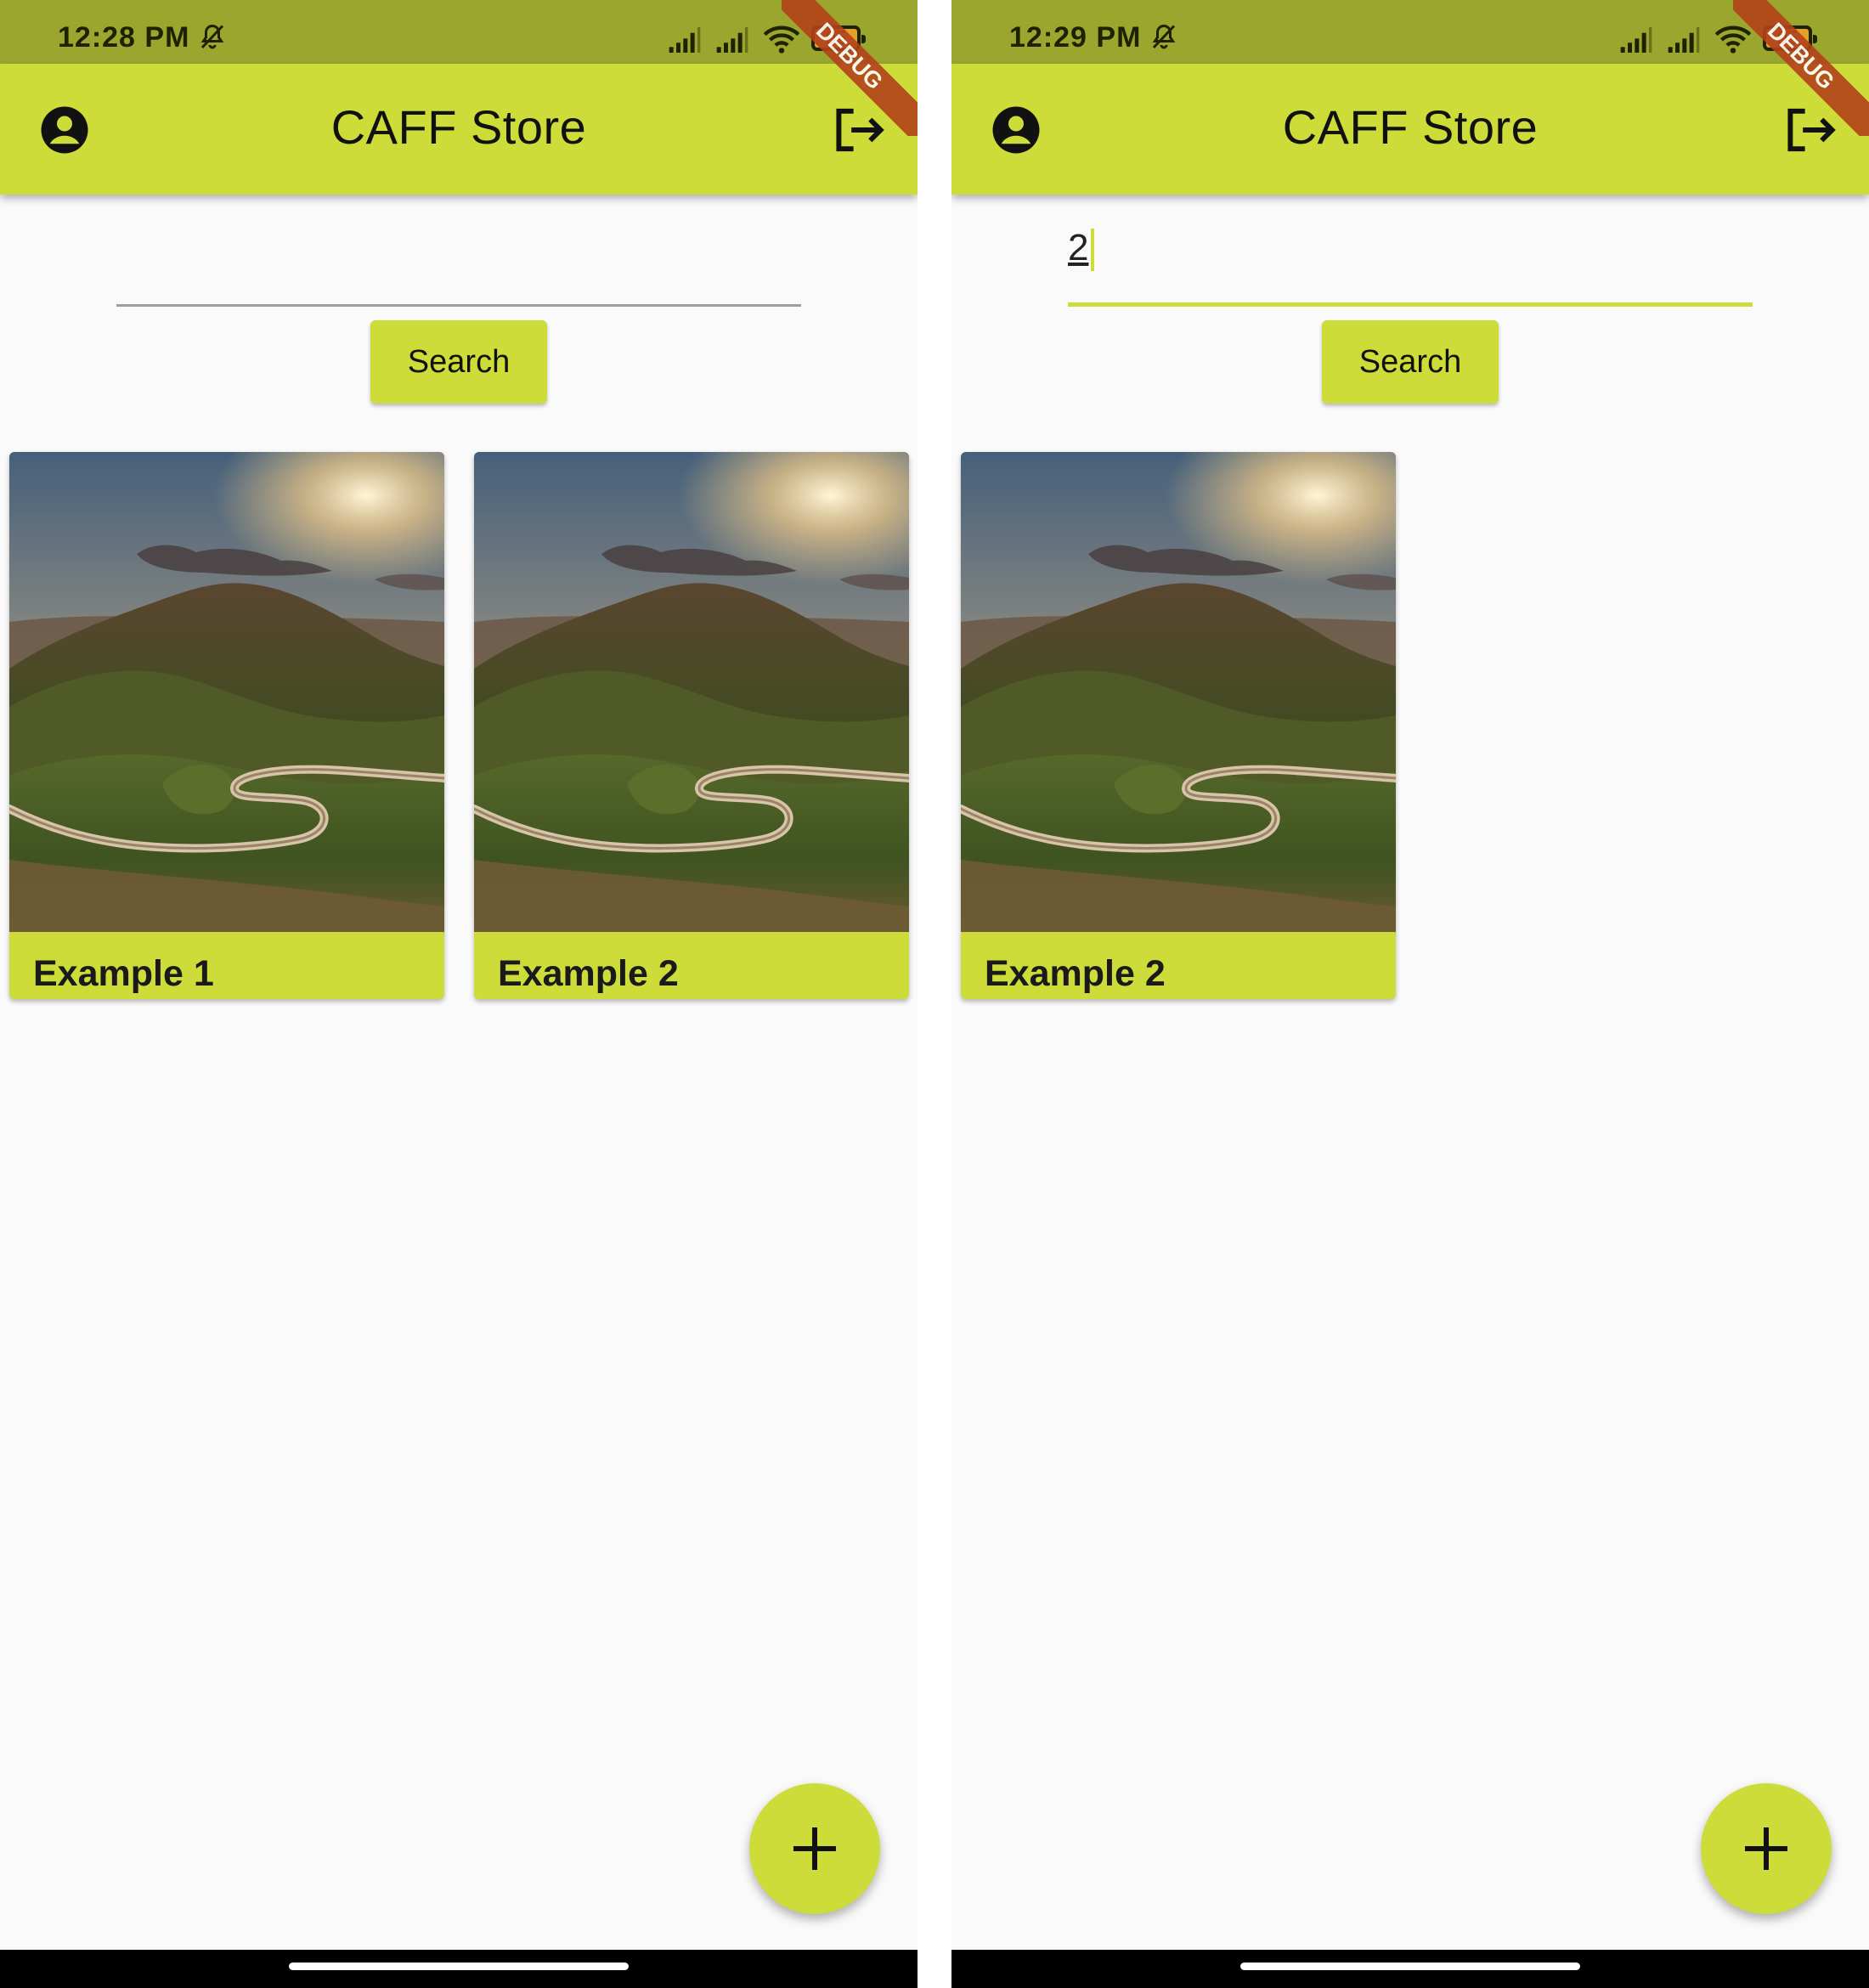 This screenshot has height=1988, width=1869. I want to click on status-bar: 12:28 PM 95, so click(459, 32).